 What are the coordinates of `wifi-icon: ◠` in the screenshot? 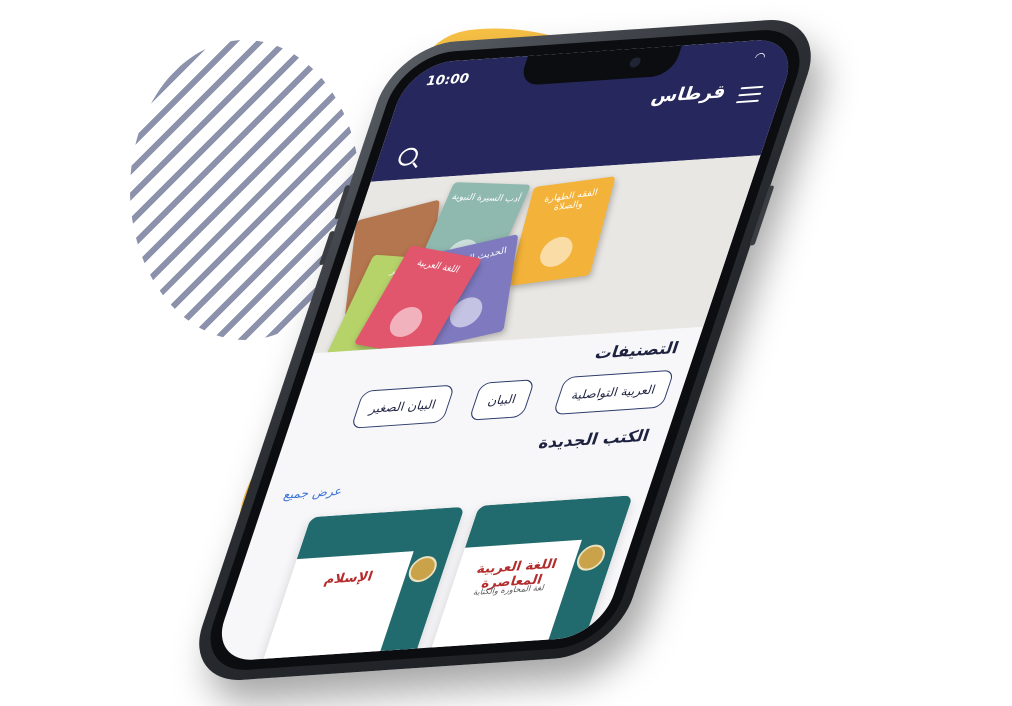 It's located at (760, 57).